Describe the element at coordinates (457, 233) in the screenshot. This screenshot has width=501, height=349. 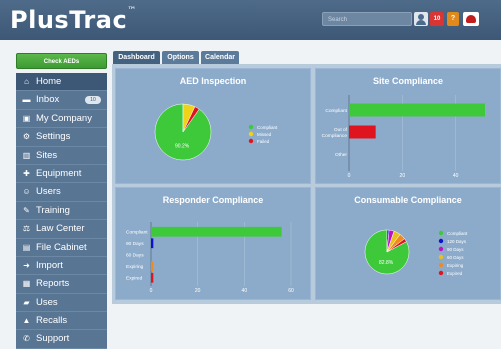
I see `legend-label: Compliant` at that location.